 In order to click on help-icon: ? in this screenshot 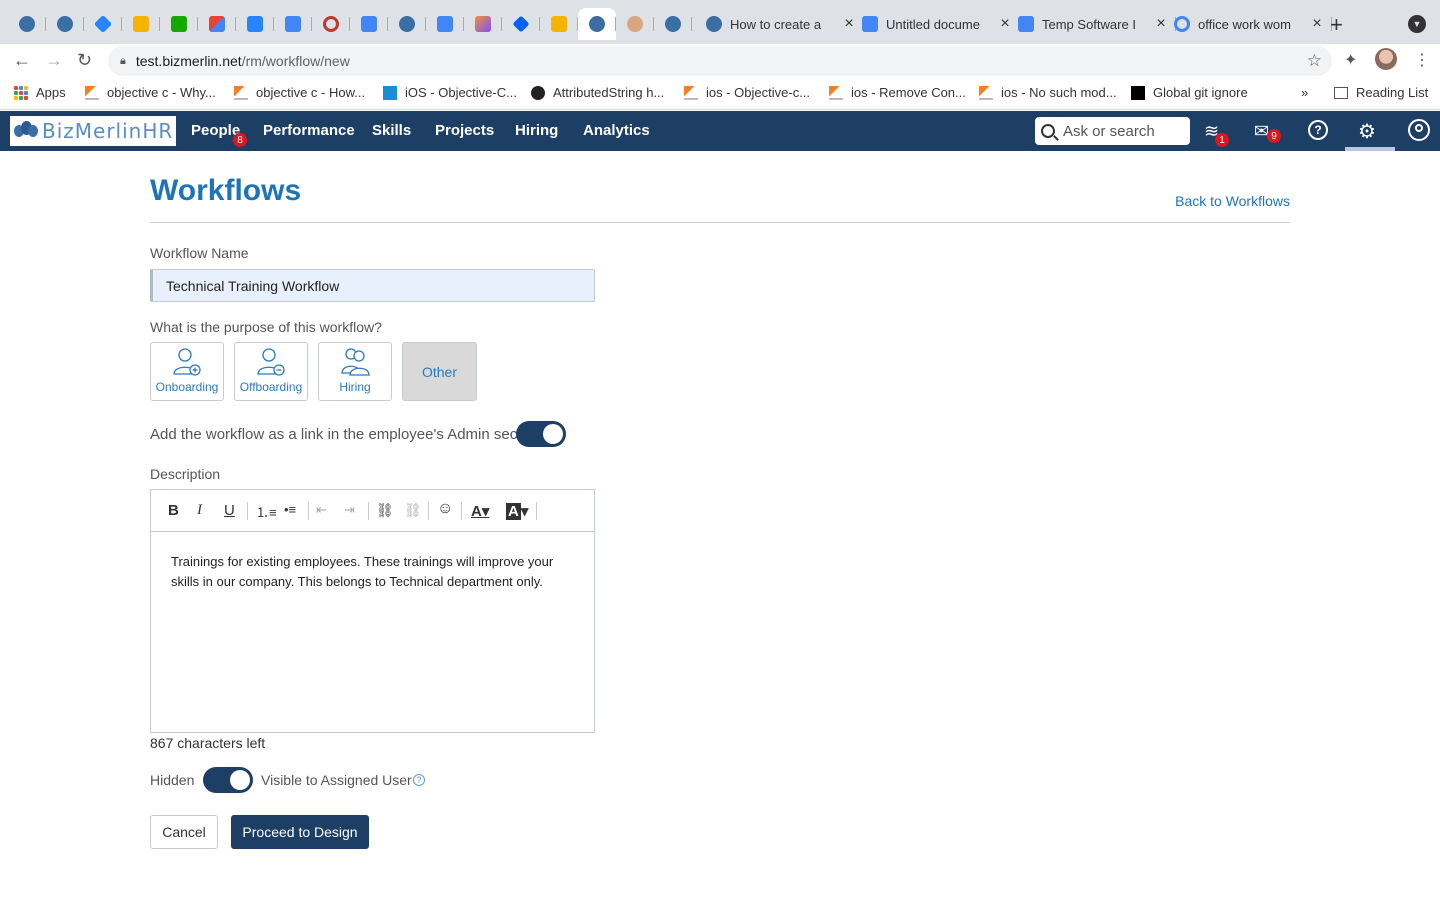, I will do `click(1318, 130)`.